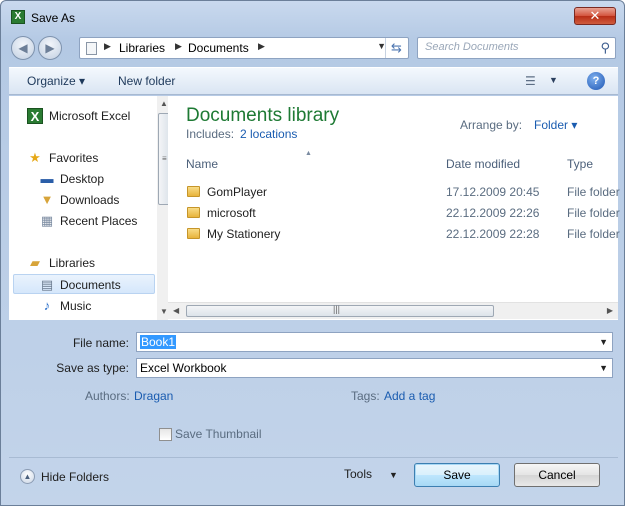 This screenshot has width=625, height=506. What do you see at coordinates (47, 199) in the screenshot?
I see `downloads-icon: ▼` at bounding box center [47, 199].